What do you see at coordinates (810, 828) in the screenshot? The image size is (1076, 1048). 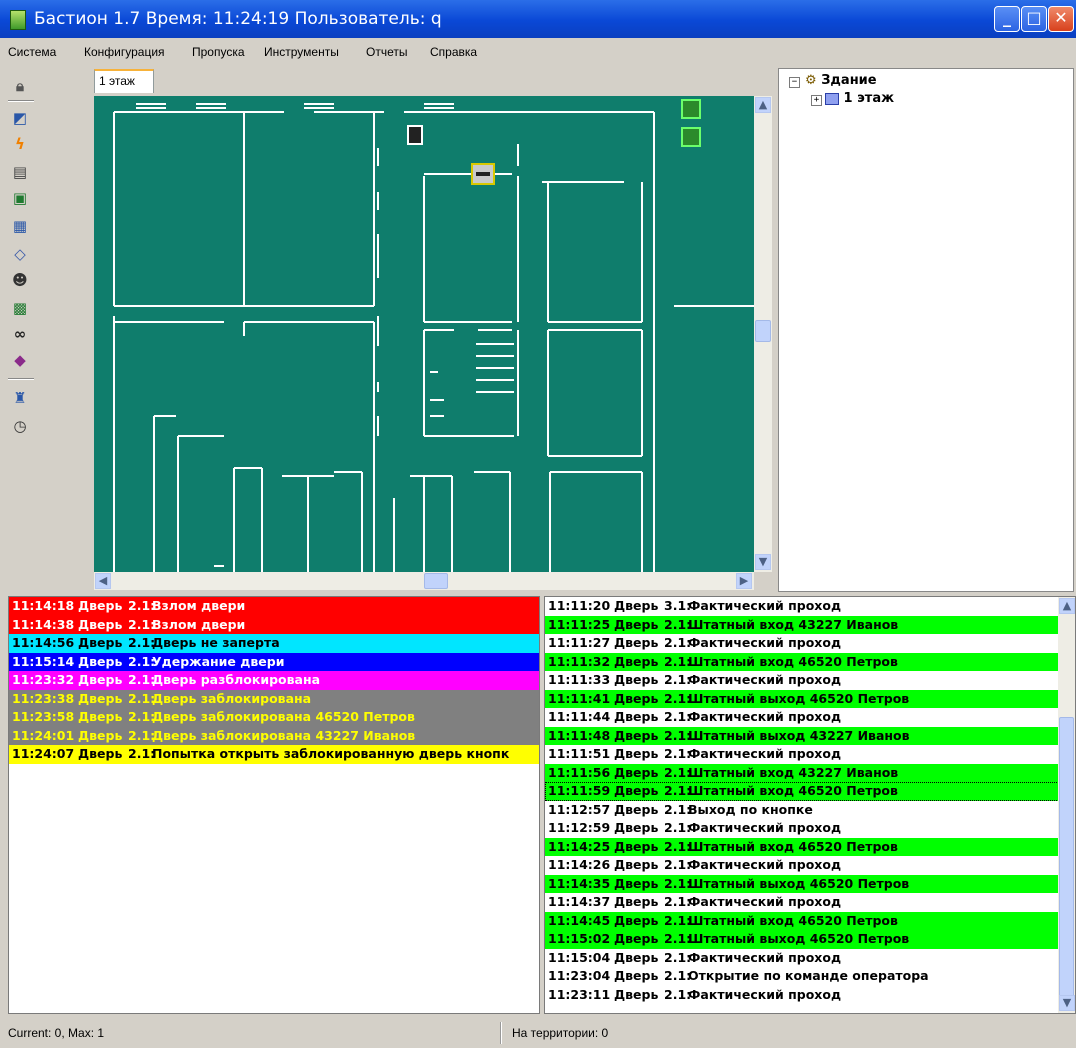 I see `event-row: 11:12:59 Дверь 2.1:Фактический проход` at bounding box center [810, 828].